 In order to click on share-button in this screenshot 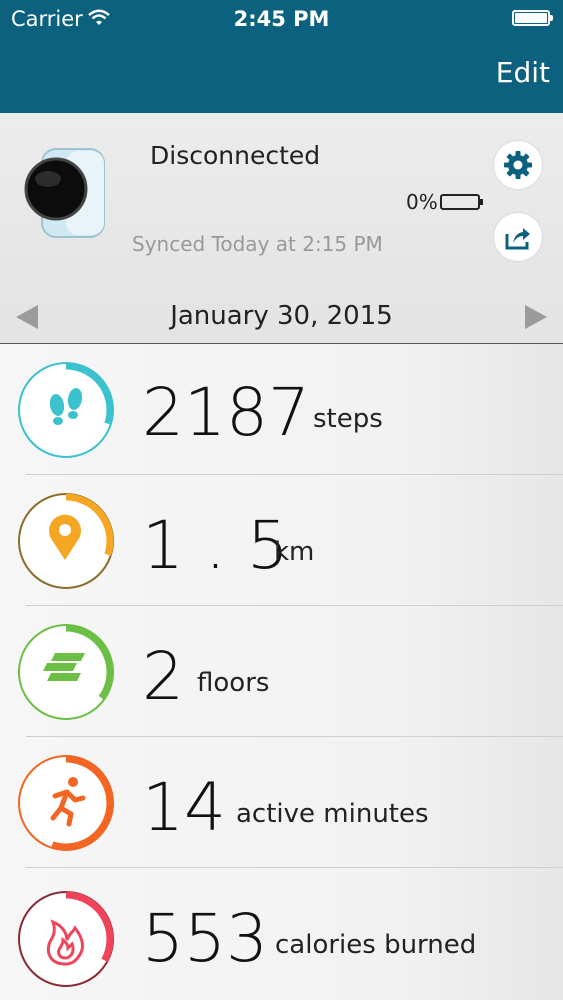, I will do `click(518, 237)`.